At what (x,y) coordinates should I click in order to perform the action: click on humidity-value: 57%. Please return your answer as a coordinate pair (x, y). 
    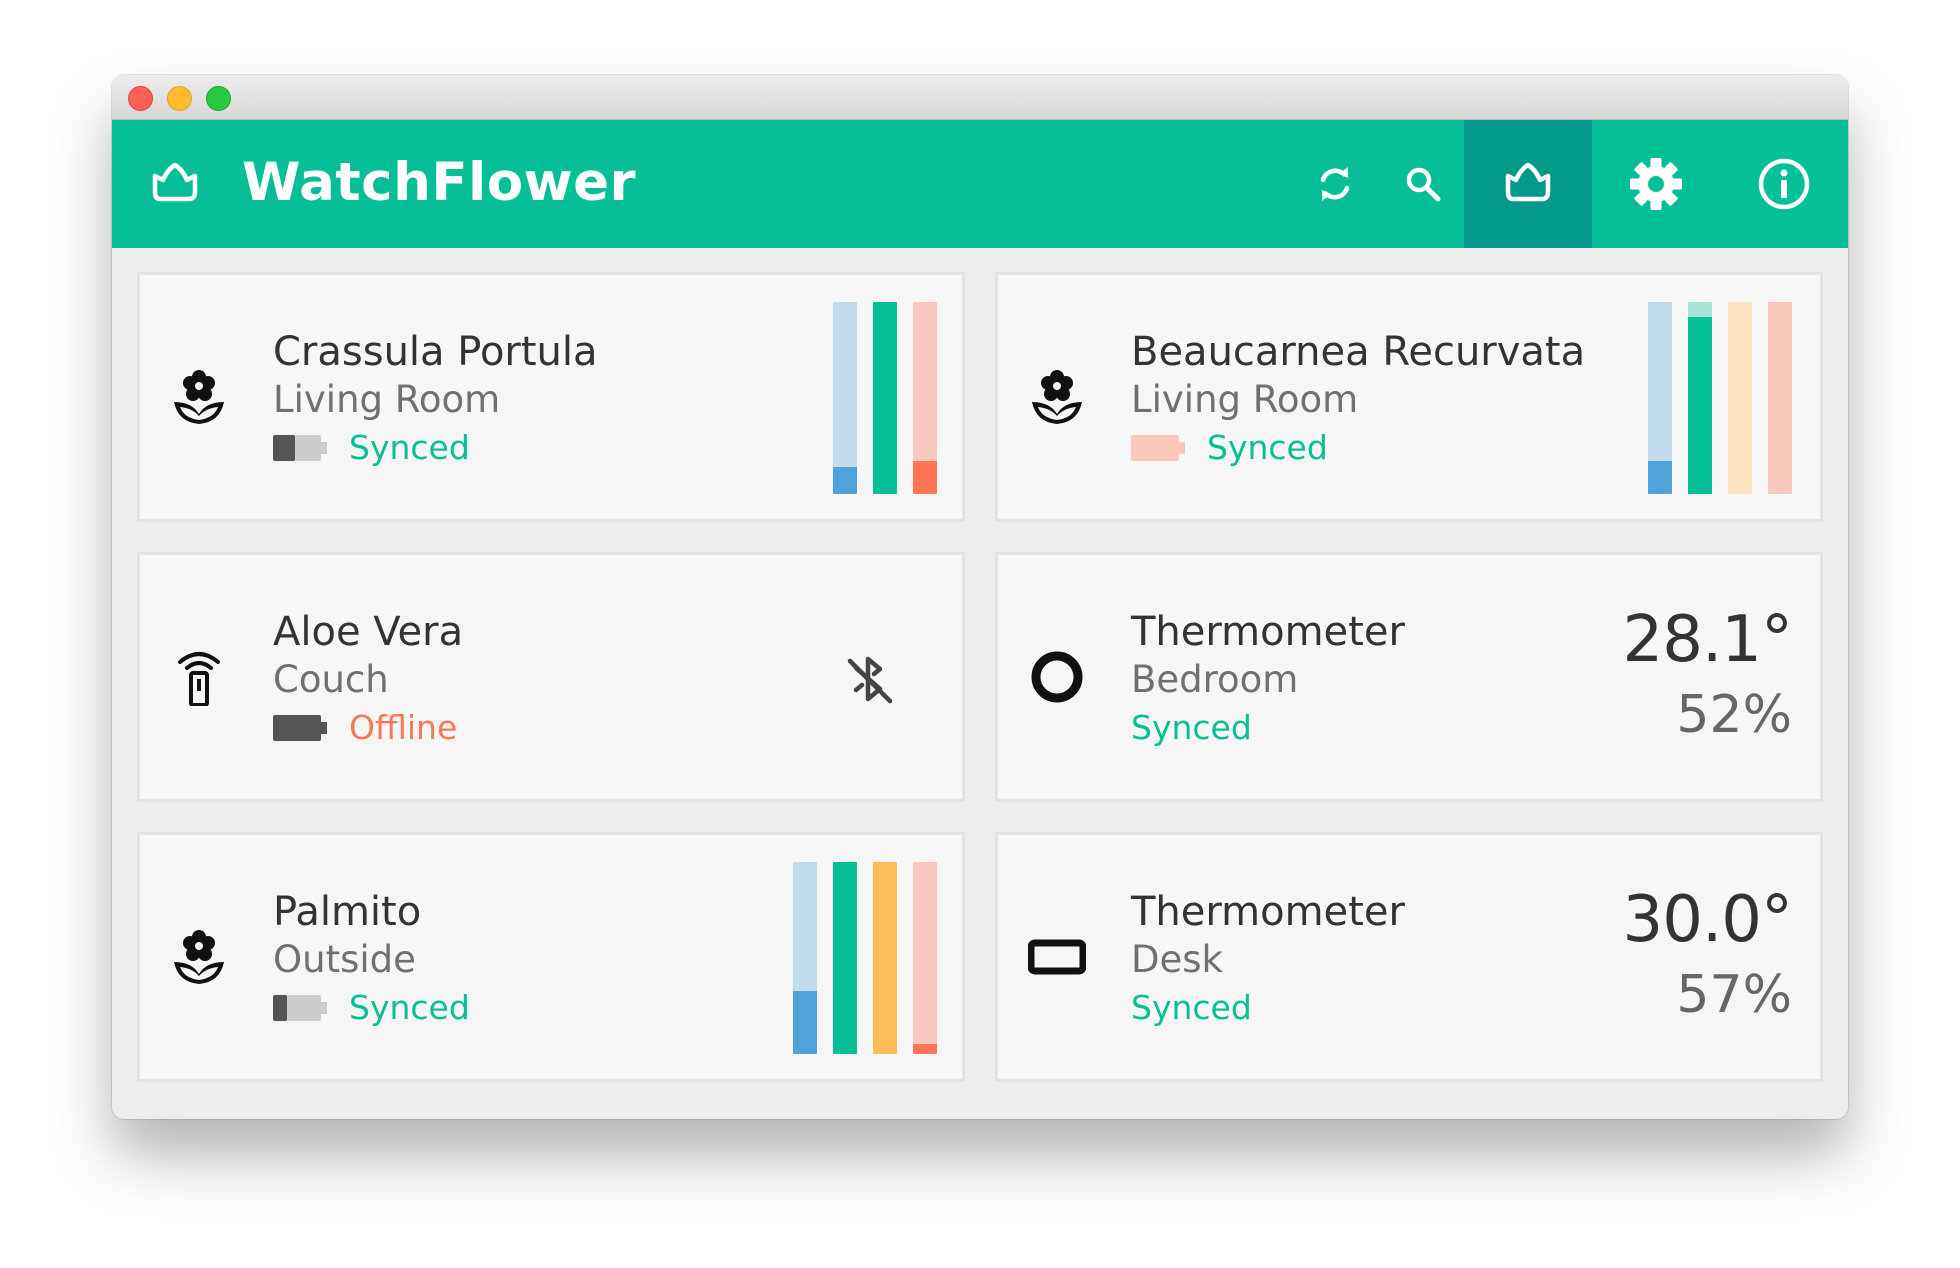
    Looking at the image, I should click on (1734, 995).